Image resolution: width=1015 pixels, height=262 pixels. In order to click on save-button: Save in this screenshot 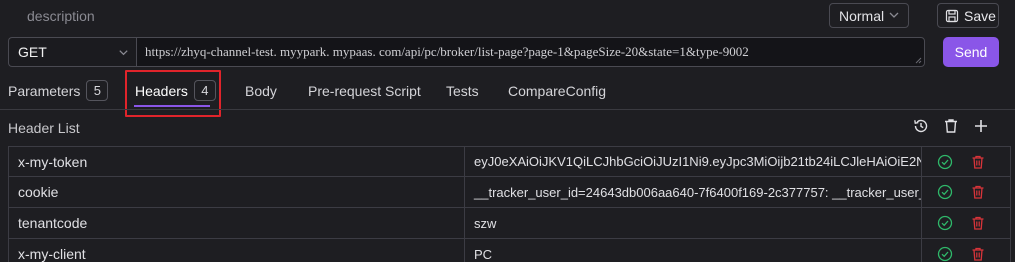, I will do `click(968, 15)`.